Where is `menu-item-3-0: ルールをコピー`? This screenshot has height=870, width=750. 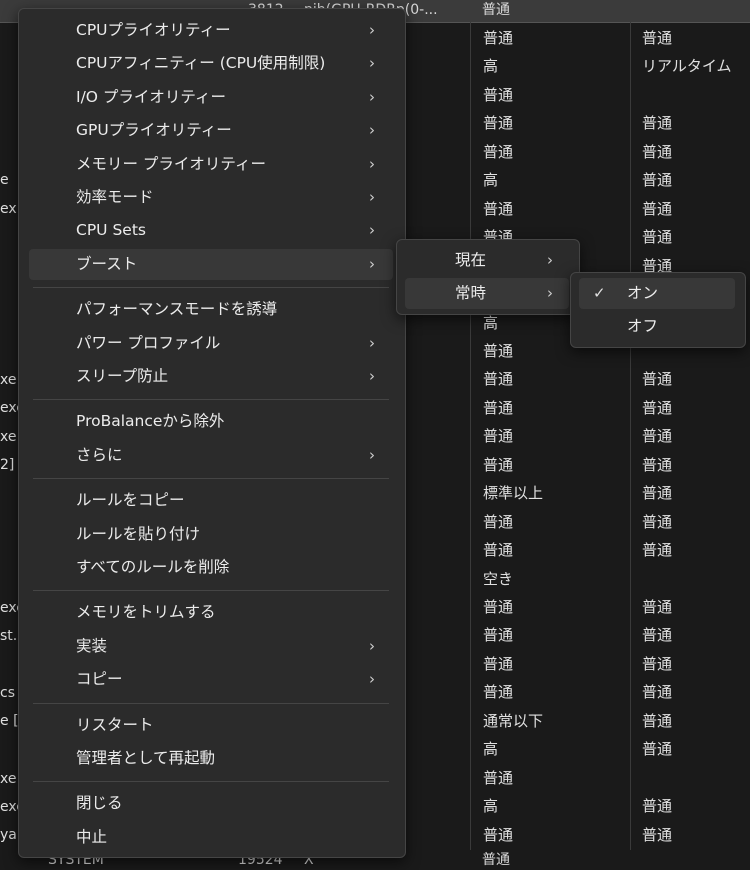
menu-item-3-0: ルールをコピー is located at coordinates (211, 500).